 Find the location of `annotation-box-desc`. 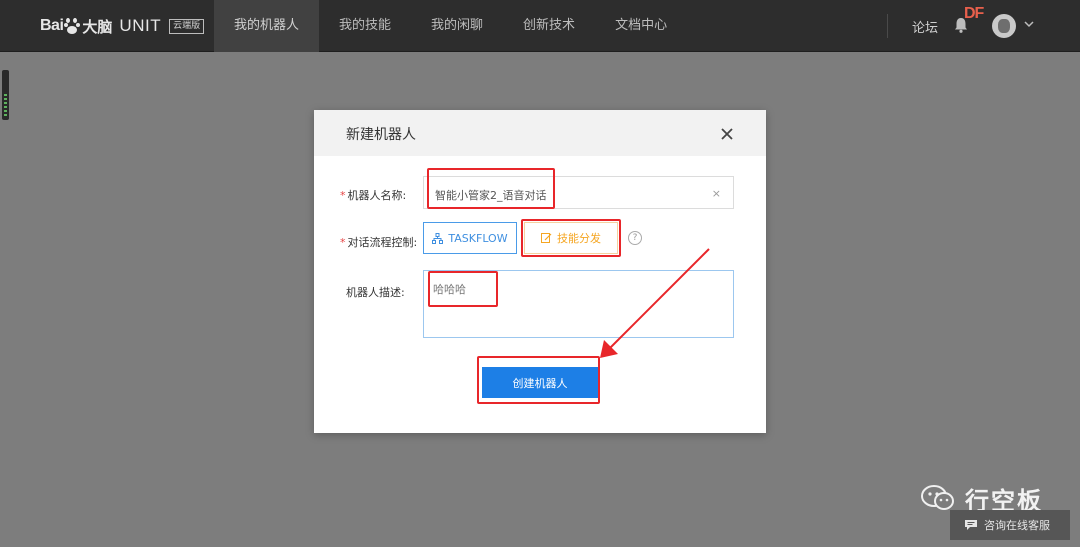

annotation-box-desc is located at coordinates (463, 289).